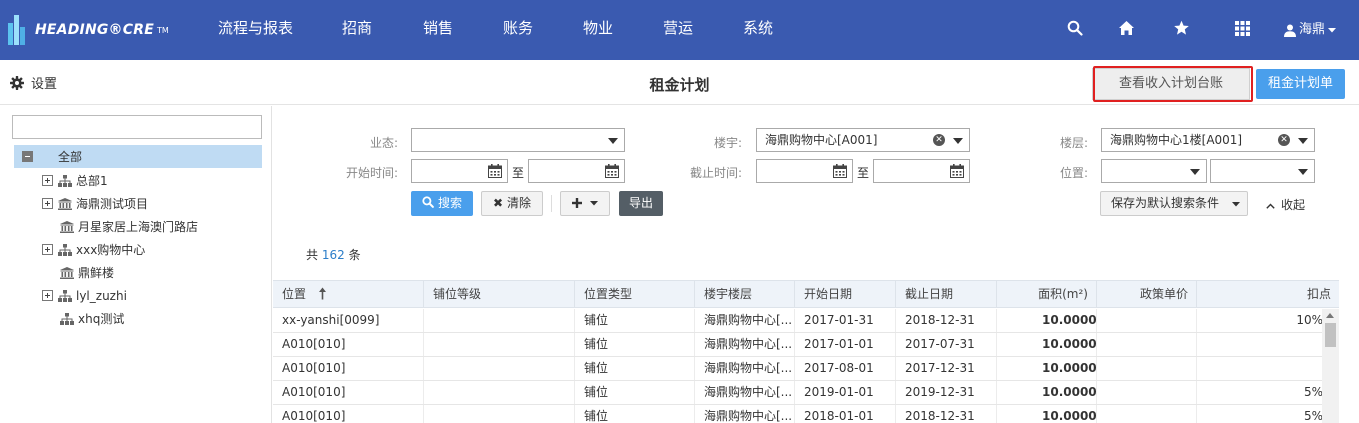 This screenshot has width=1359, height=423. I want to click on search-button: 搜索, so click(442, 203).